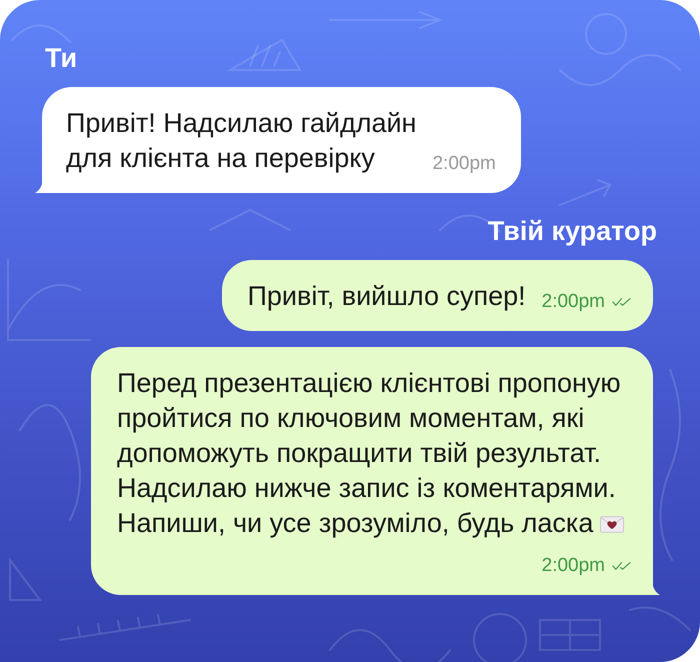  What do you see at coordinates (572, 231) in the screenshot?
I see `sender-name: Твій куратор` at bounding box center [572, 231].